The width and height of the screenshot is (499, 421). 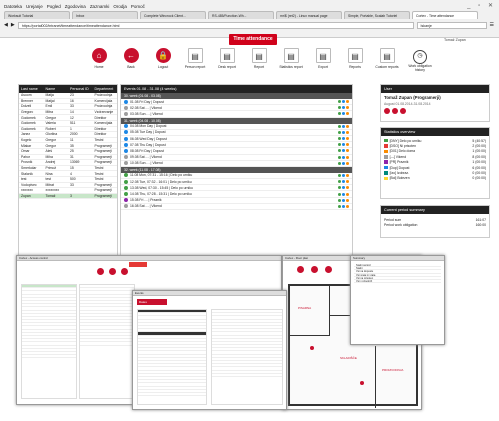 I want to click on toolbar-button: ▤ Reports, so click(x=355, y=62).